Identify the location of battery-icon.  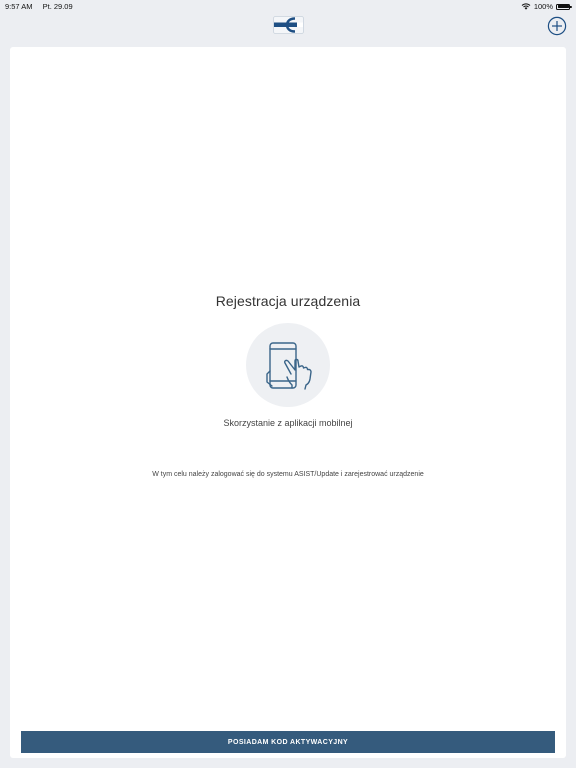
(564, 6).